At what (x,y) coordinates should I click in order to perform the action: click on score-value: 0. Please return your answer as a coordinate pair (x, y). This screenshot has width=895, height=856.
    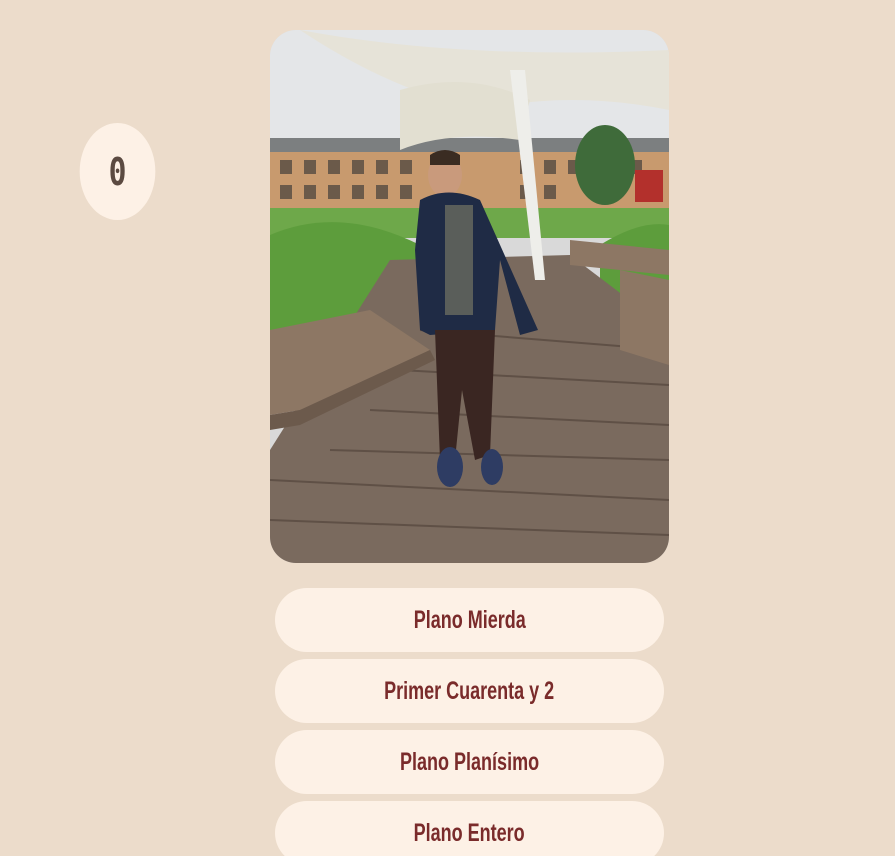
    Looking at the image, I should click on (117, 171).